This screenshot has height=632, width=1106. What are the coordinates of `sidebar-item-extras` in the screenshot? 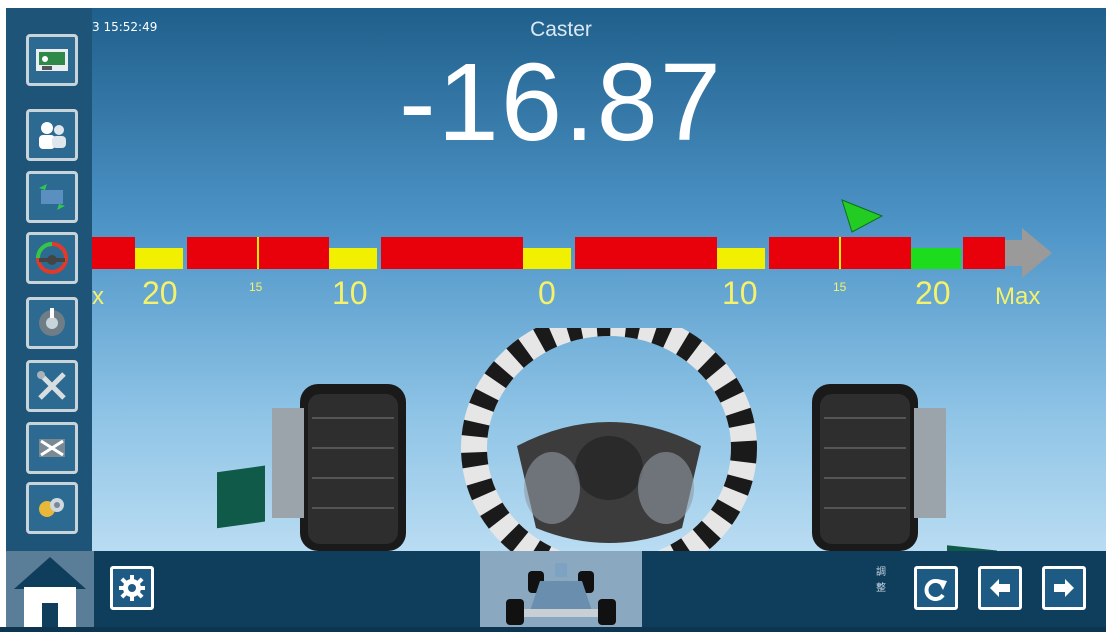 It's located at (52, 508).